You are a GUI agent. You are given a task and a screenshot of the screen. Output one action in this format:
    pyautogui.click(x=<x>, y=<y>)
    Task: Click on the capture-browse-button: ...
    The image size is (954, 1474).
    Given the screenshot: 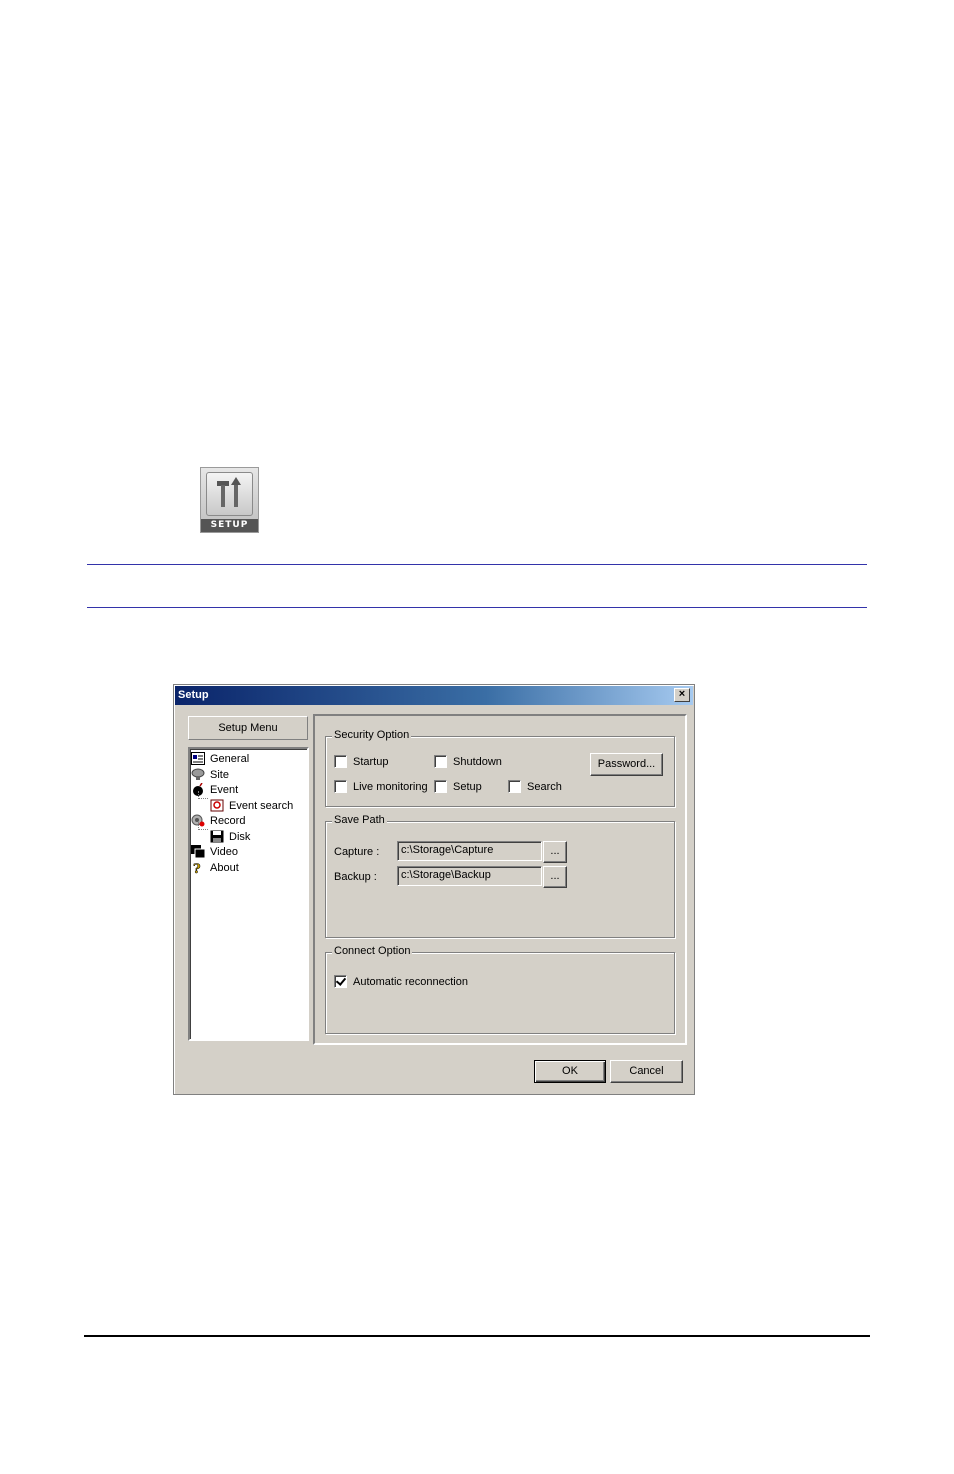 What is the action you would take?
    pyautogui.click(x=555, y=852)
    